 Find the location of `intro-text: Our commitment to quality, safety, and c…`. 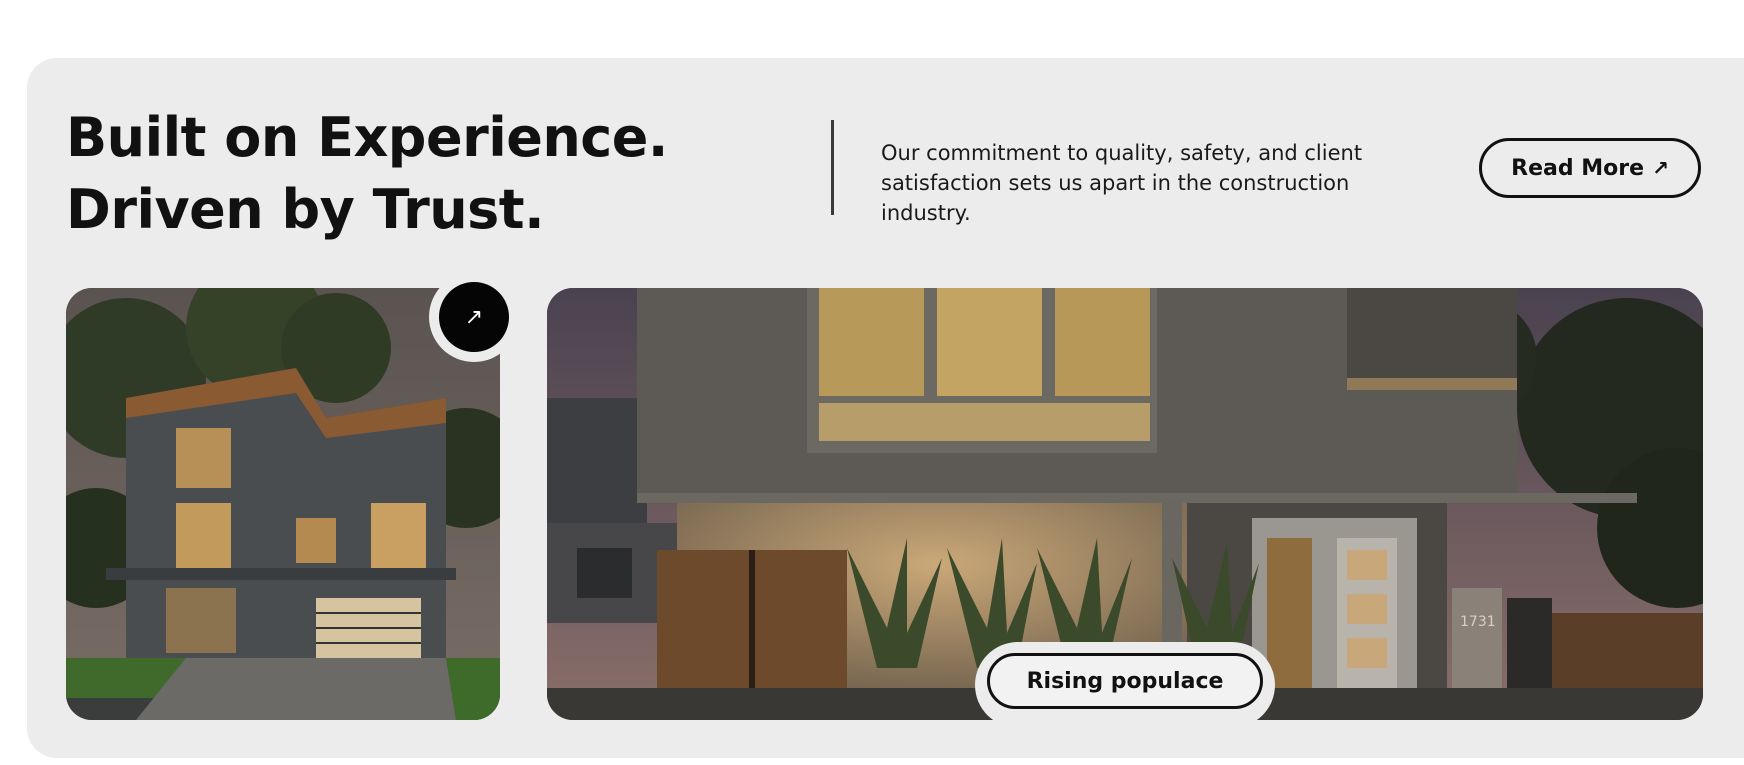

intro-text: Our commitment to quality, safety, and c… is located at coordinates (1122, 183).